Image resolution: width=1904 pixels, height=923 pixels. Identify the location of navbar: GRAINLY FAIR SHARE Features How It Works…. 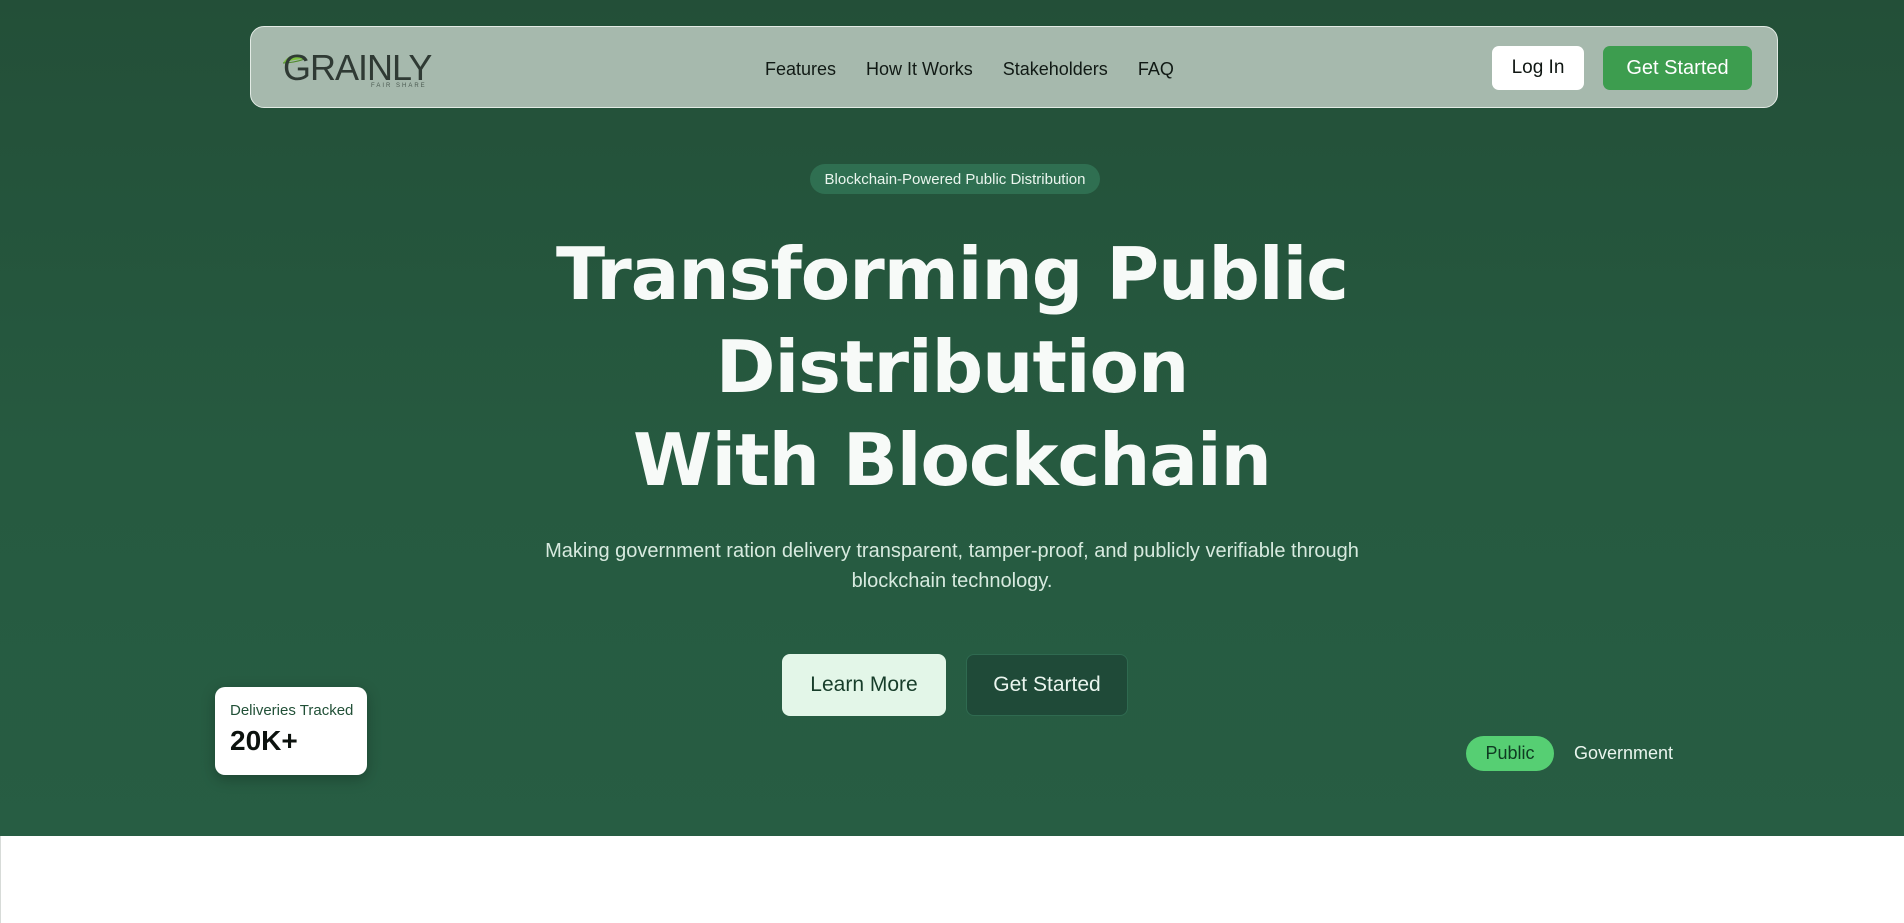
(1014, 67).